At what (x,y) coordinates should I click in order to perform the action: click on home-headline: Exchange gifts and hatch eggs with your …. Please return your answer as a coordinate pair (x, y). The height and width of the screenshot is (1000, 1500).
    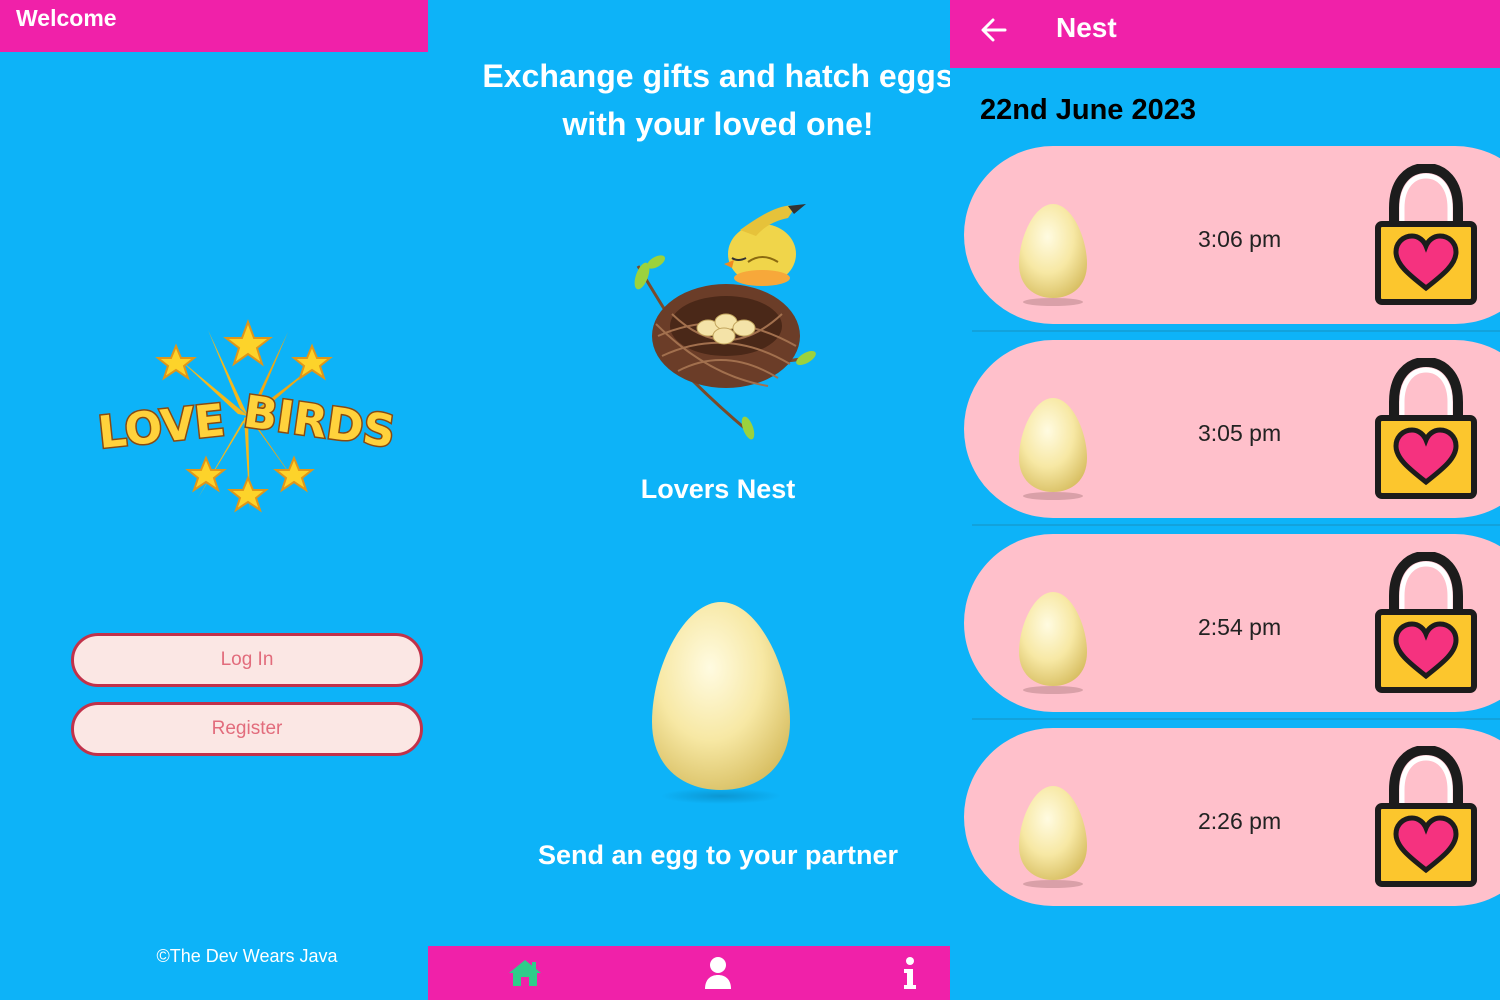
    Looking at the image, I should click on (716, 100).